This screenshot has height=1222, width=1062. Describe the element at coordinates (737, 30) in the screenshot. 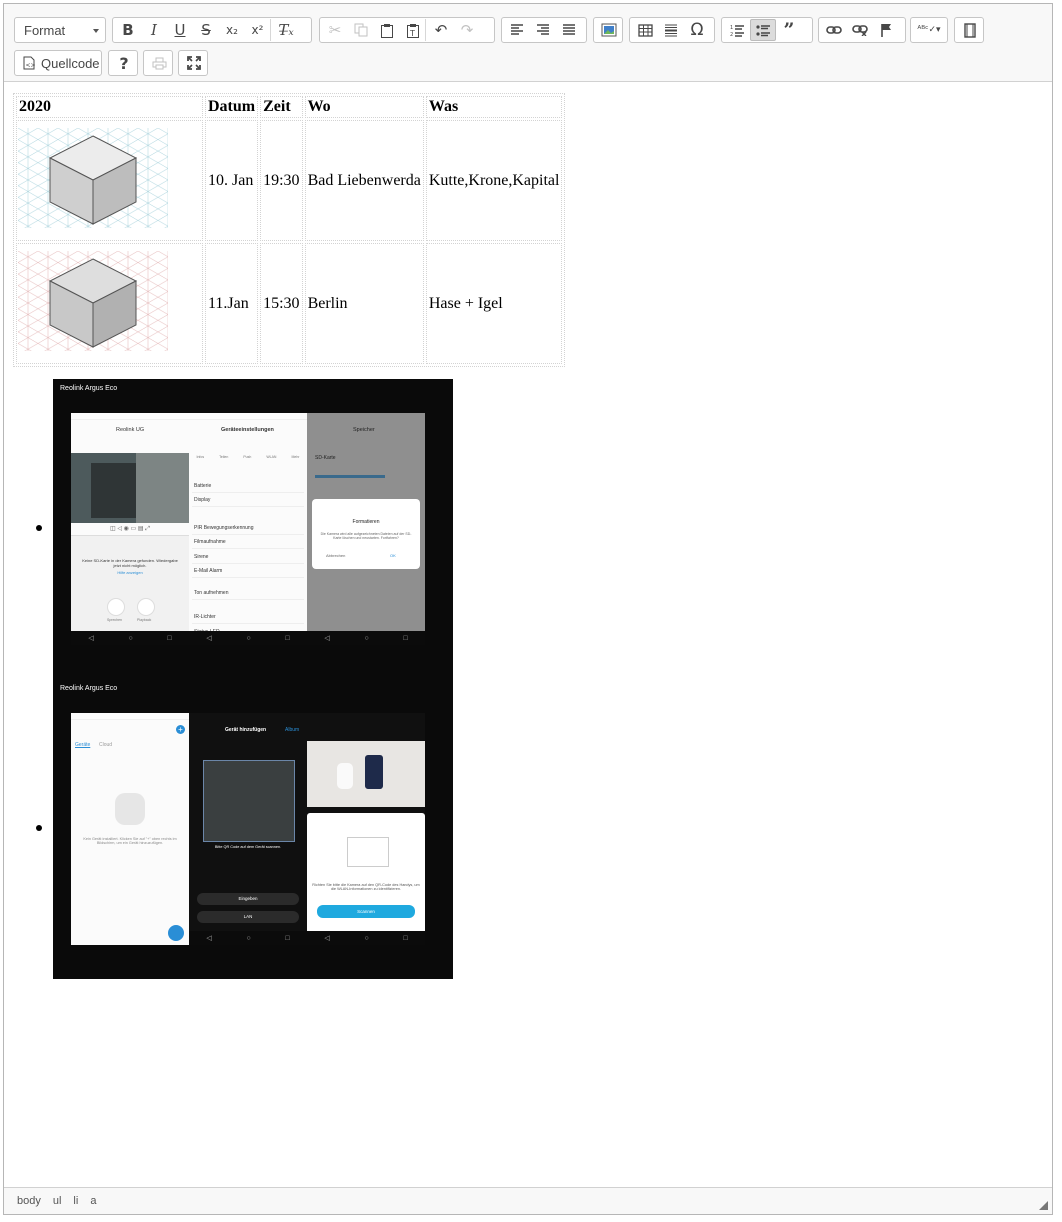

I see `numbered-list-button: 12` at that location.